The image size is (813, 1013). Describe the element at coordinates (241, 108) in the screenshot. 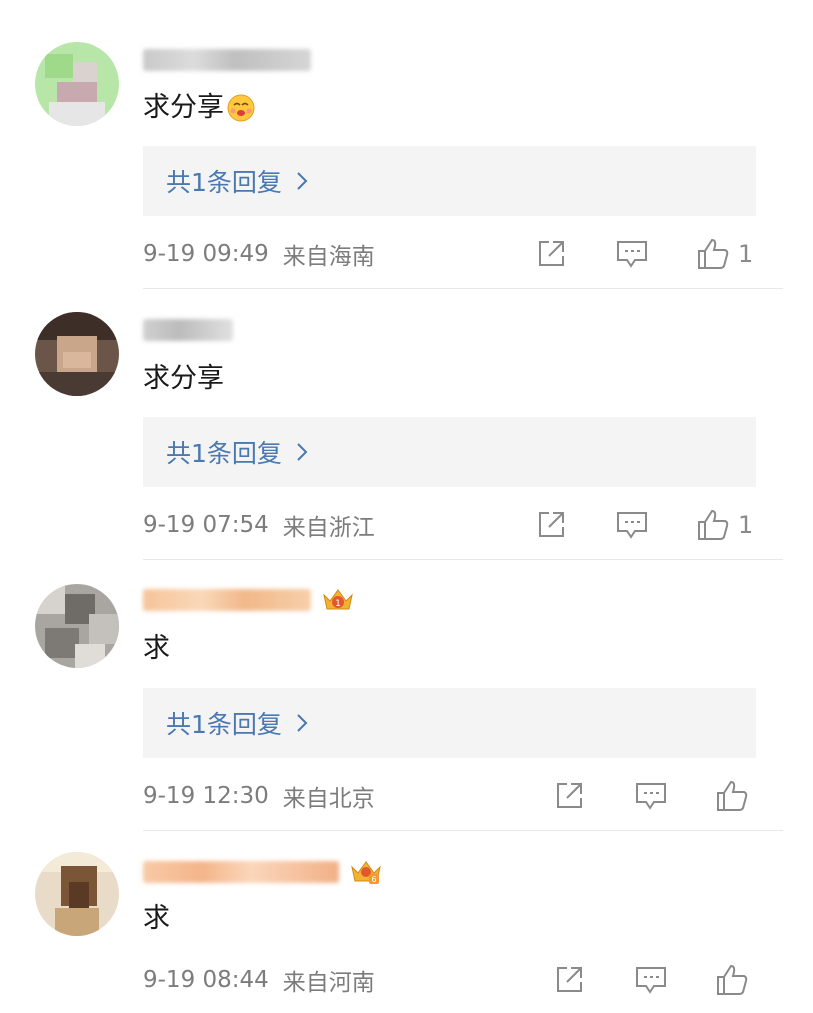

I see `kiss-face-emoji-icon` at that location.